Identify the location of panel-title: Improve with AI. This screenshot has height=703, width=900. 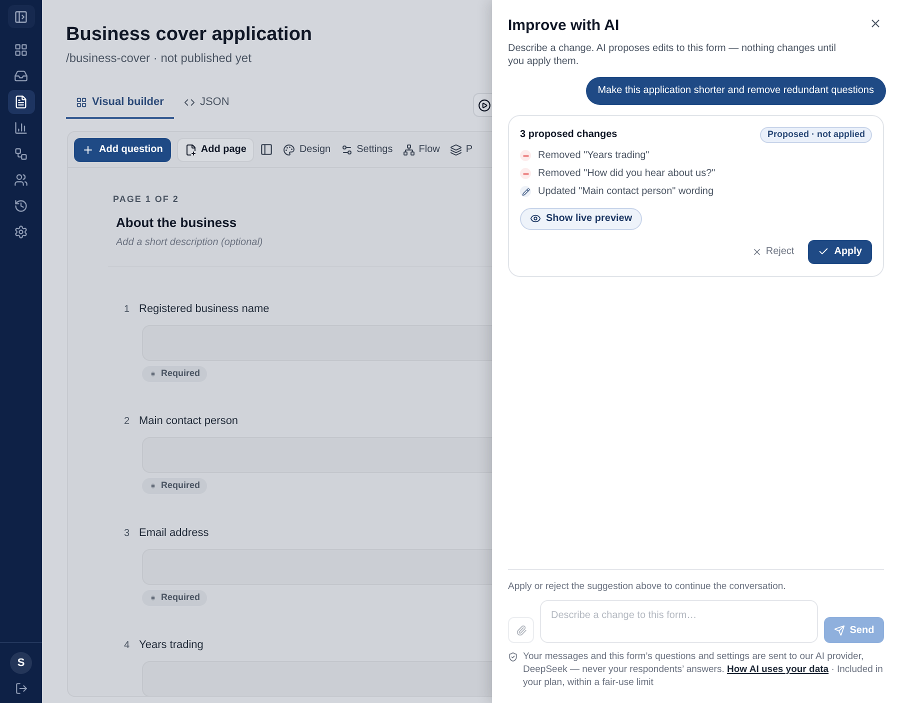
(564, 26).